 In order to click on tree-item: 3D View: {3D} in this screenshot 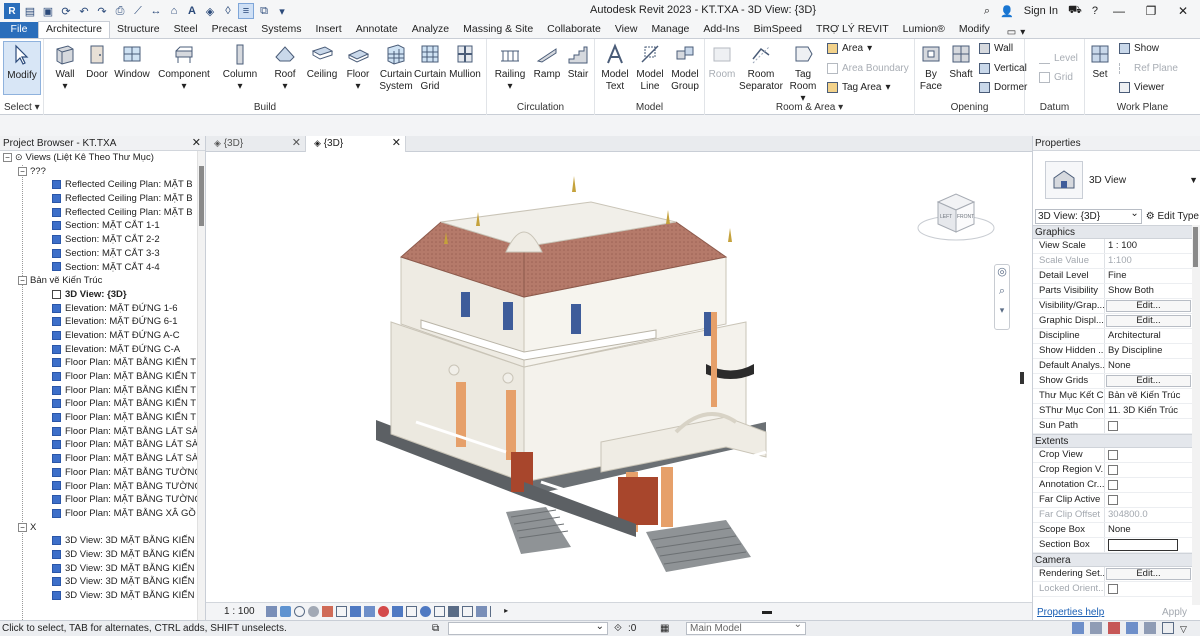, I will do `click(99, 295)`.